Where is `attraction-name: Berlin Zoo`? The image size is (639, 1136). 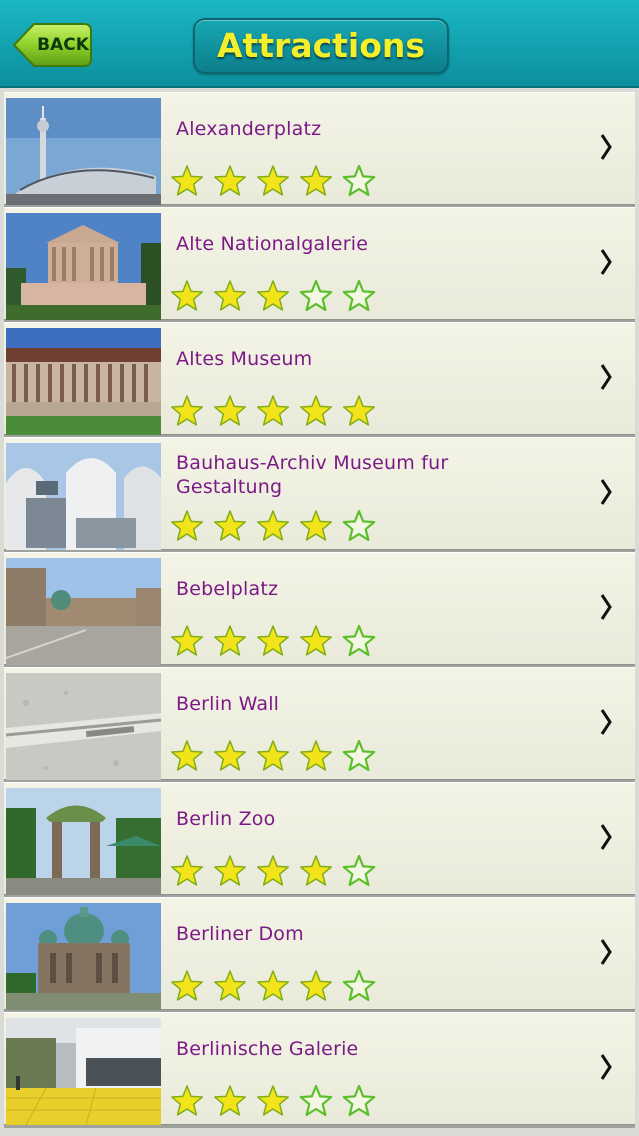 attraction-name: Berlin Zoo is located at coordinates (226, 819).